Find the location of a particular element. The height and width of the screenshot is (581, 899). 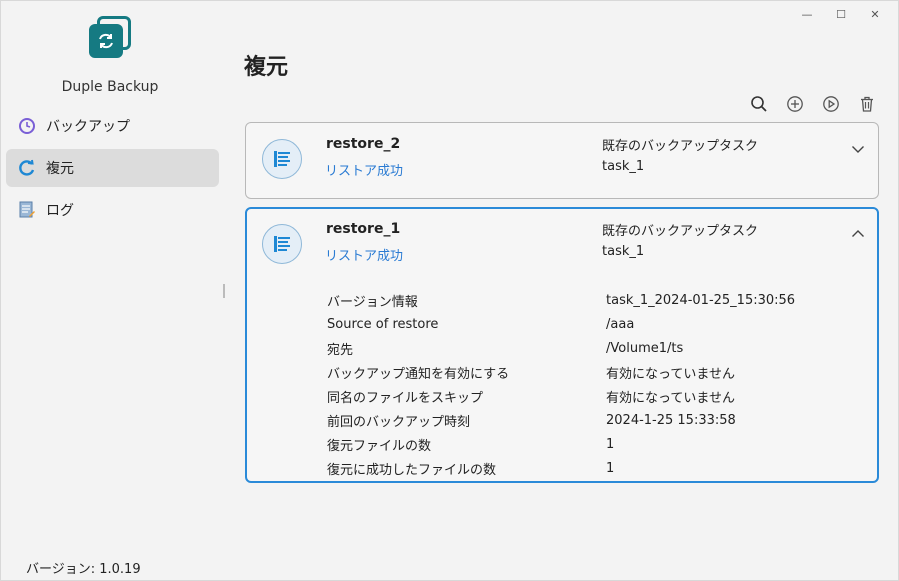

detail-value: /Volume1/ts is located at coordinates (645, 348).